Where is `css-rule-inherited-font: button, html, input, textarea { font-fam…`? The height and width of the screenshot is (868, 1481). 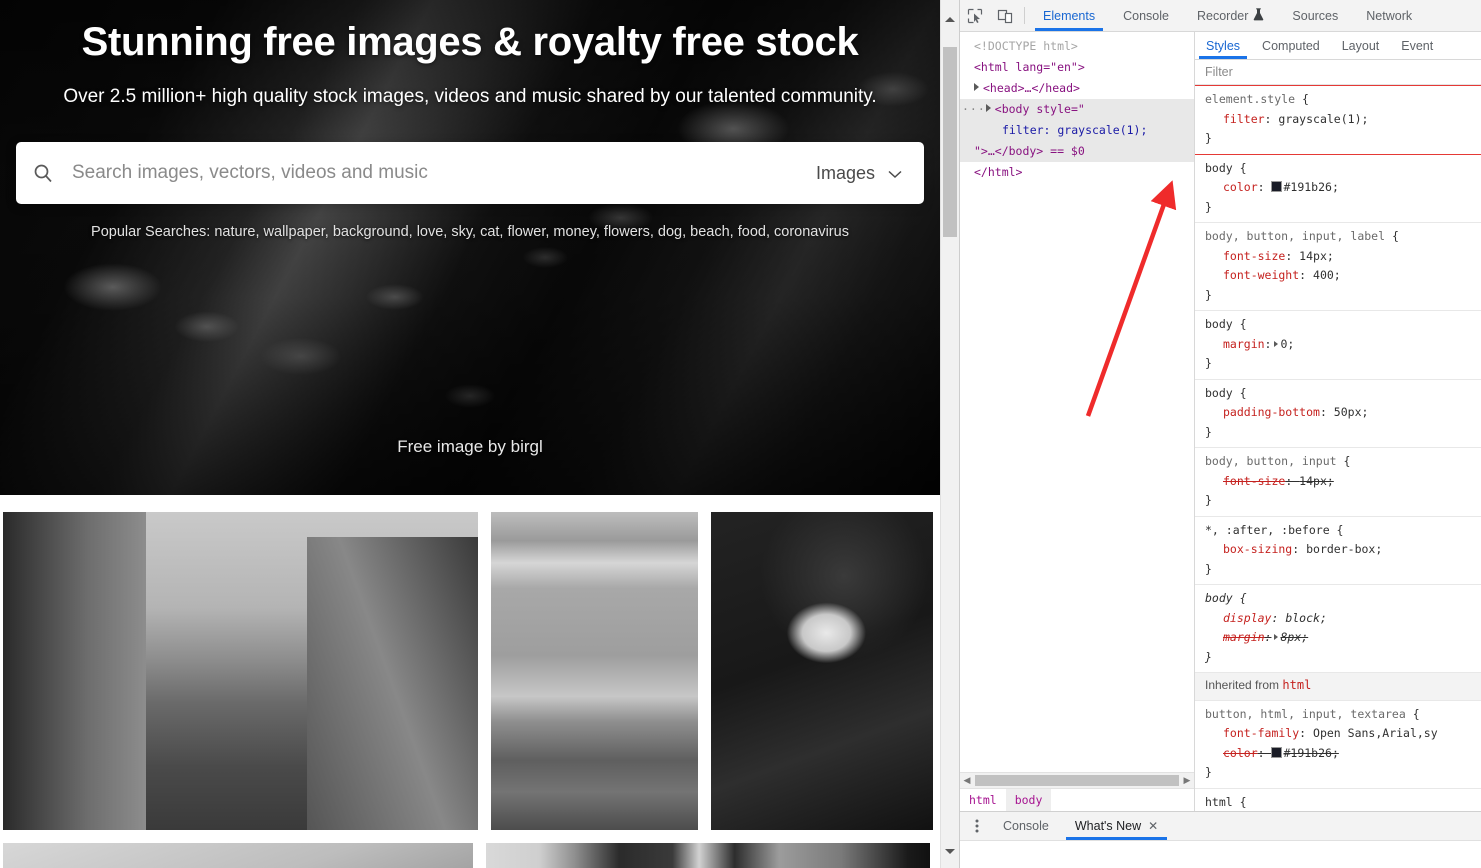 css-rule-inherited-font: button, html, input, textarea { font-fam… is located at coordinates (1338, 745).